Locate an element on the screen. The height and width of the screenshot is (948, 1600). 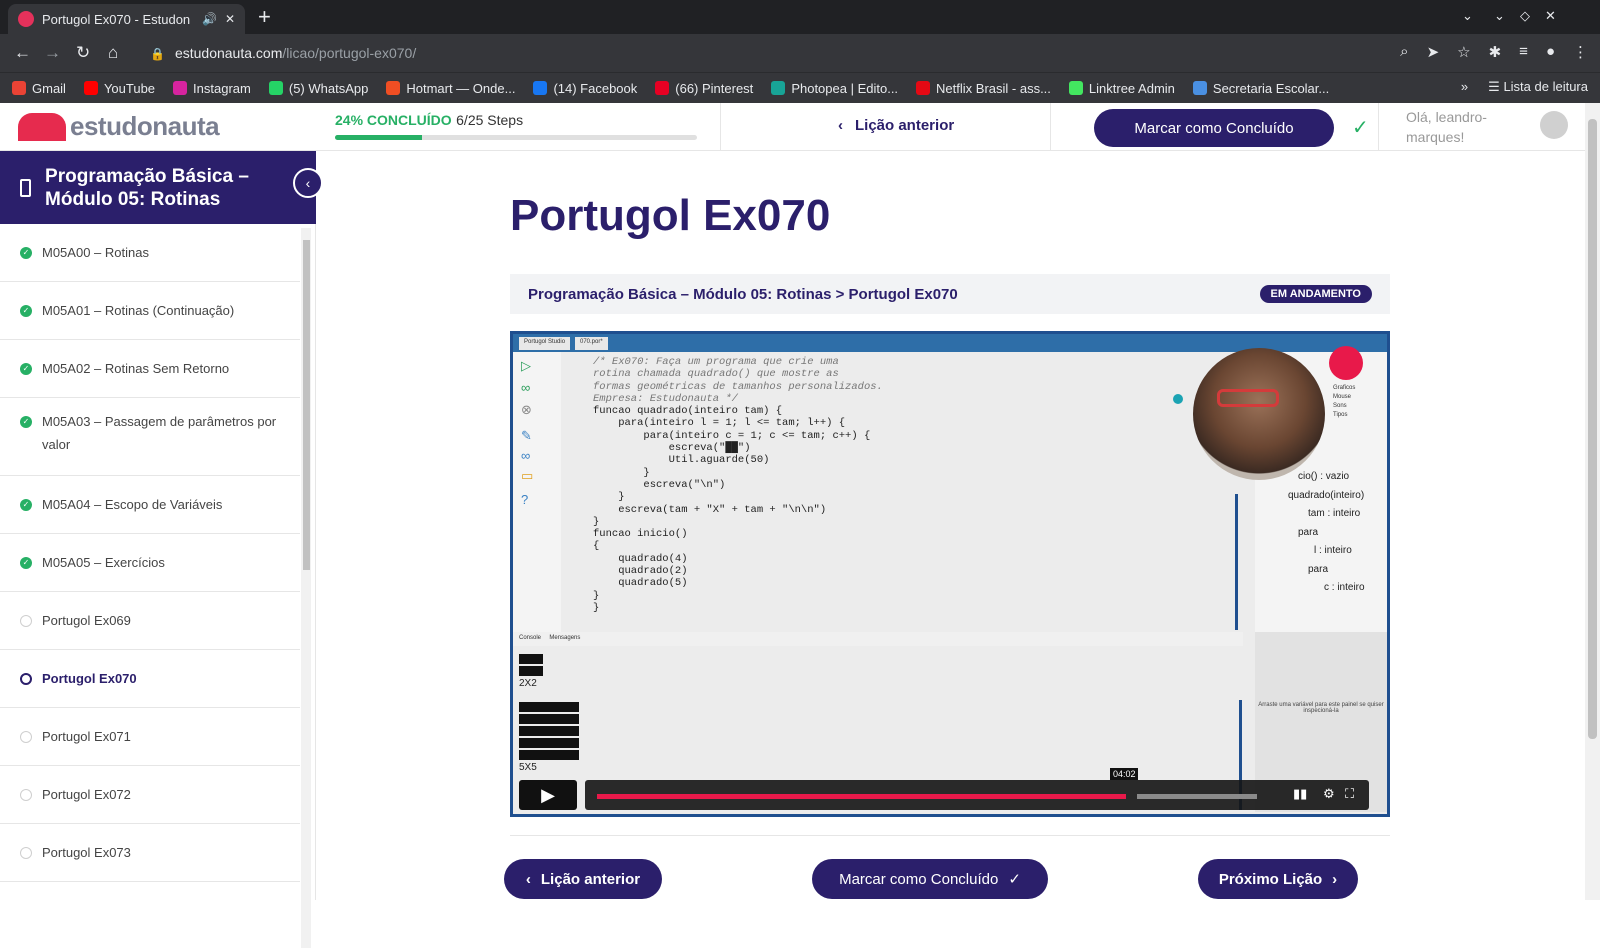
code-line: para(inteiro c = 1; c <= tam; c++) { is located at coordinates (732, 435).